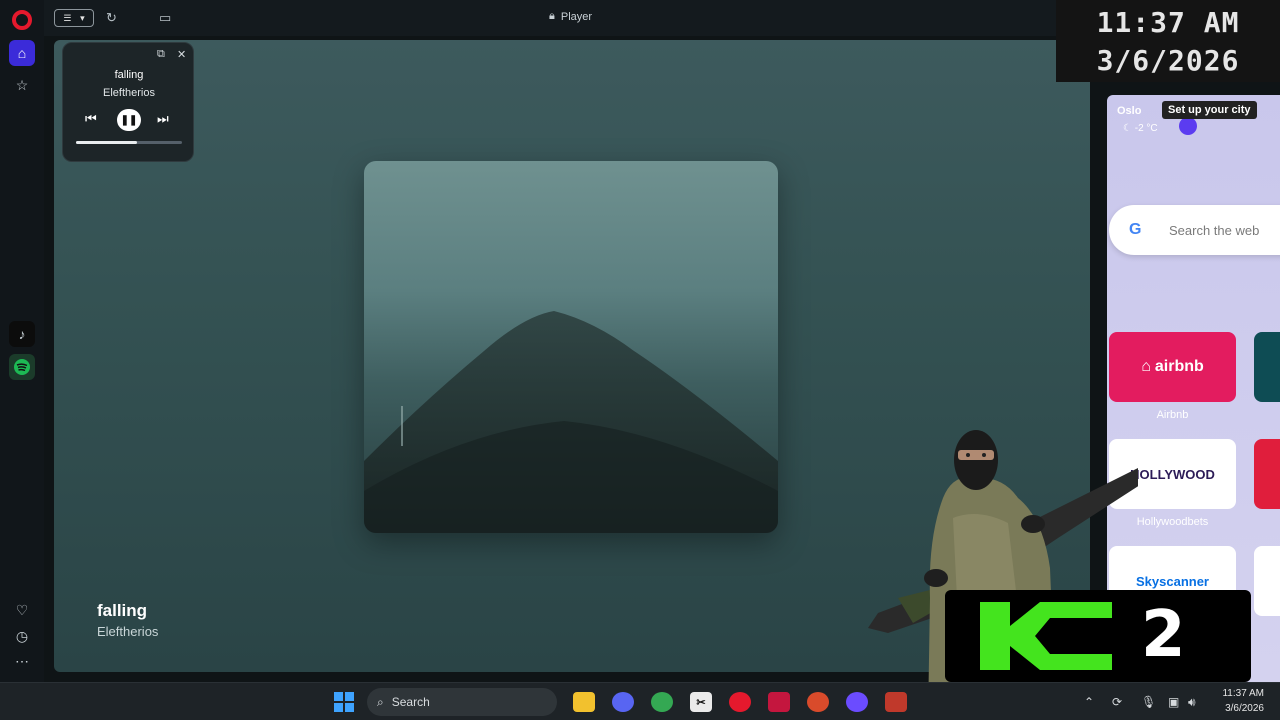  What do you see at coordinates (1140, 128) in the screenshot?
I see `weather-temperature: ☾ -2 °C` at bounding box center [1140, 128].